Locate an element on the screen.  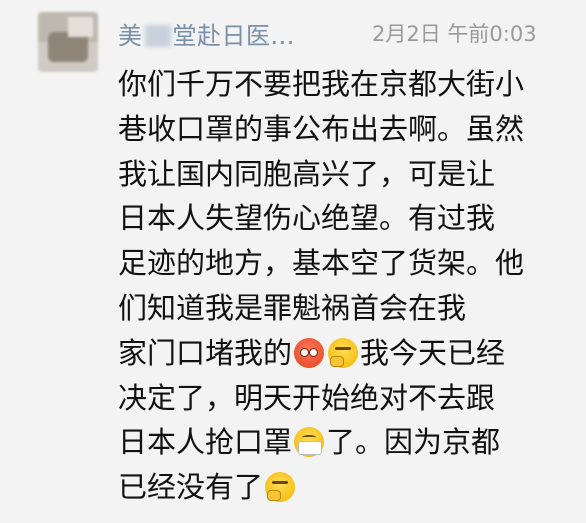
message-line-with-emoji: 家门口堵我的 我今天已经 is located at coordinates (350, 353).